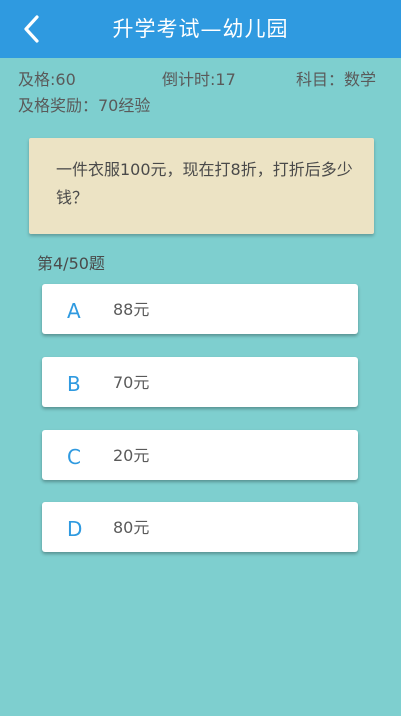 This screenshot has height=716, width=401. I want to click on subject-label: 科目：数学, so click(336, 79).